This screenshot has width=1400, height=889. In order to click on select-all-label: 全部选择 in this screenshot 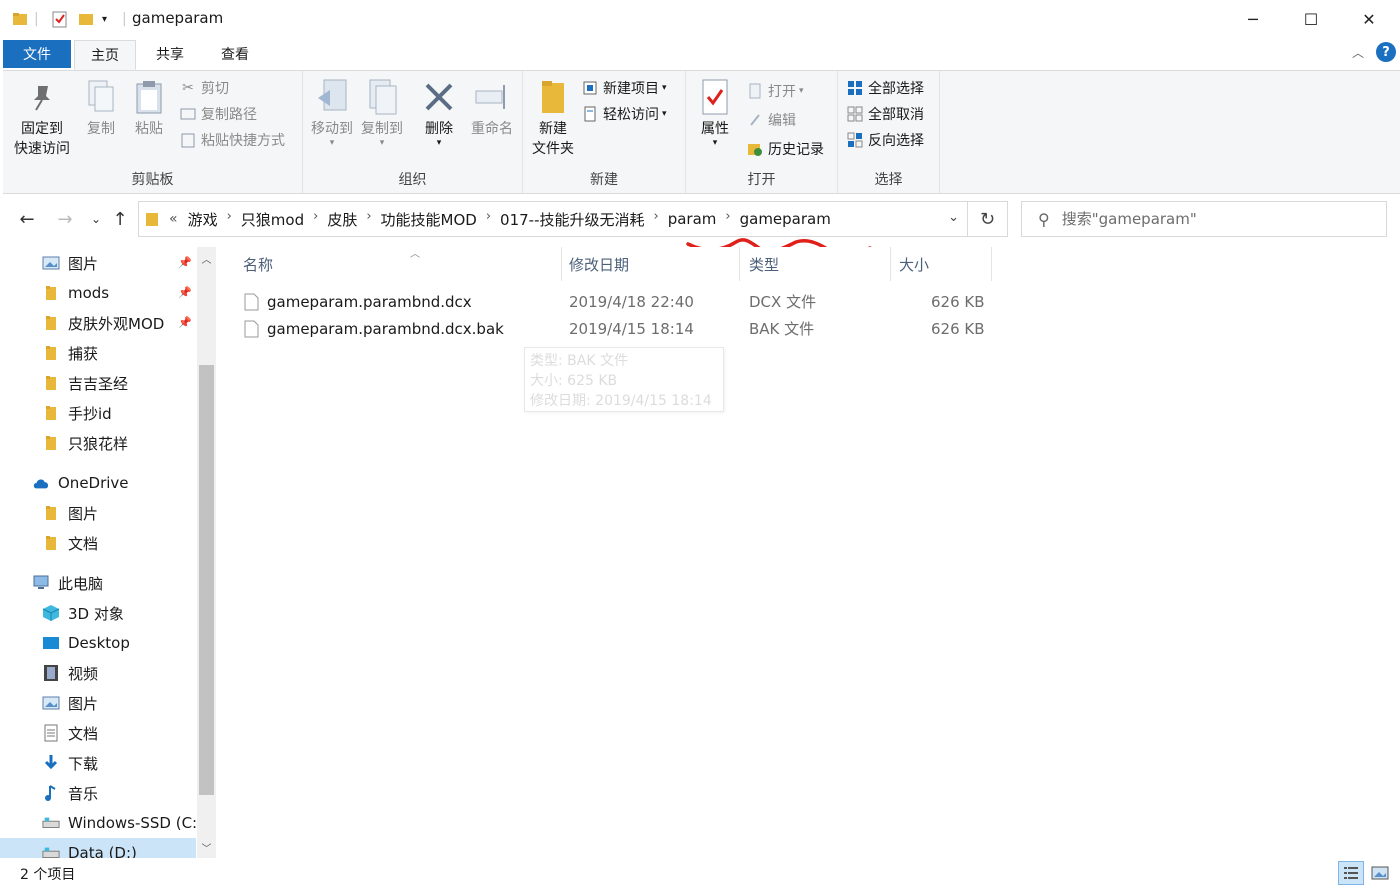, I will do `click(896, 89)`.